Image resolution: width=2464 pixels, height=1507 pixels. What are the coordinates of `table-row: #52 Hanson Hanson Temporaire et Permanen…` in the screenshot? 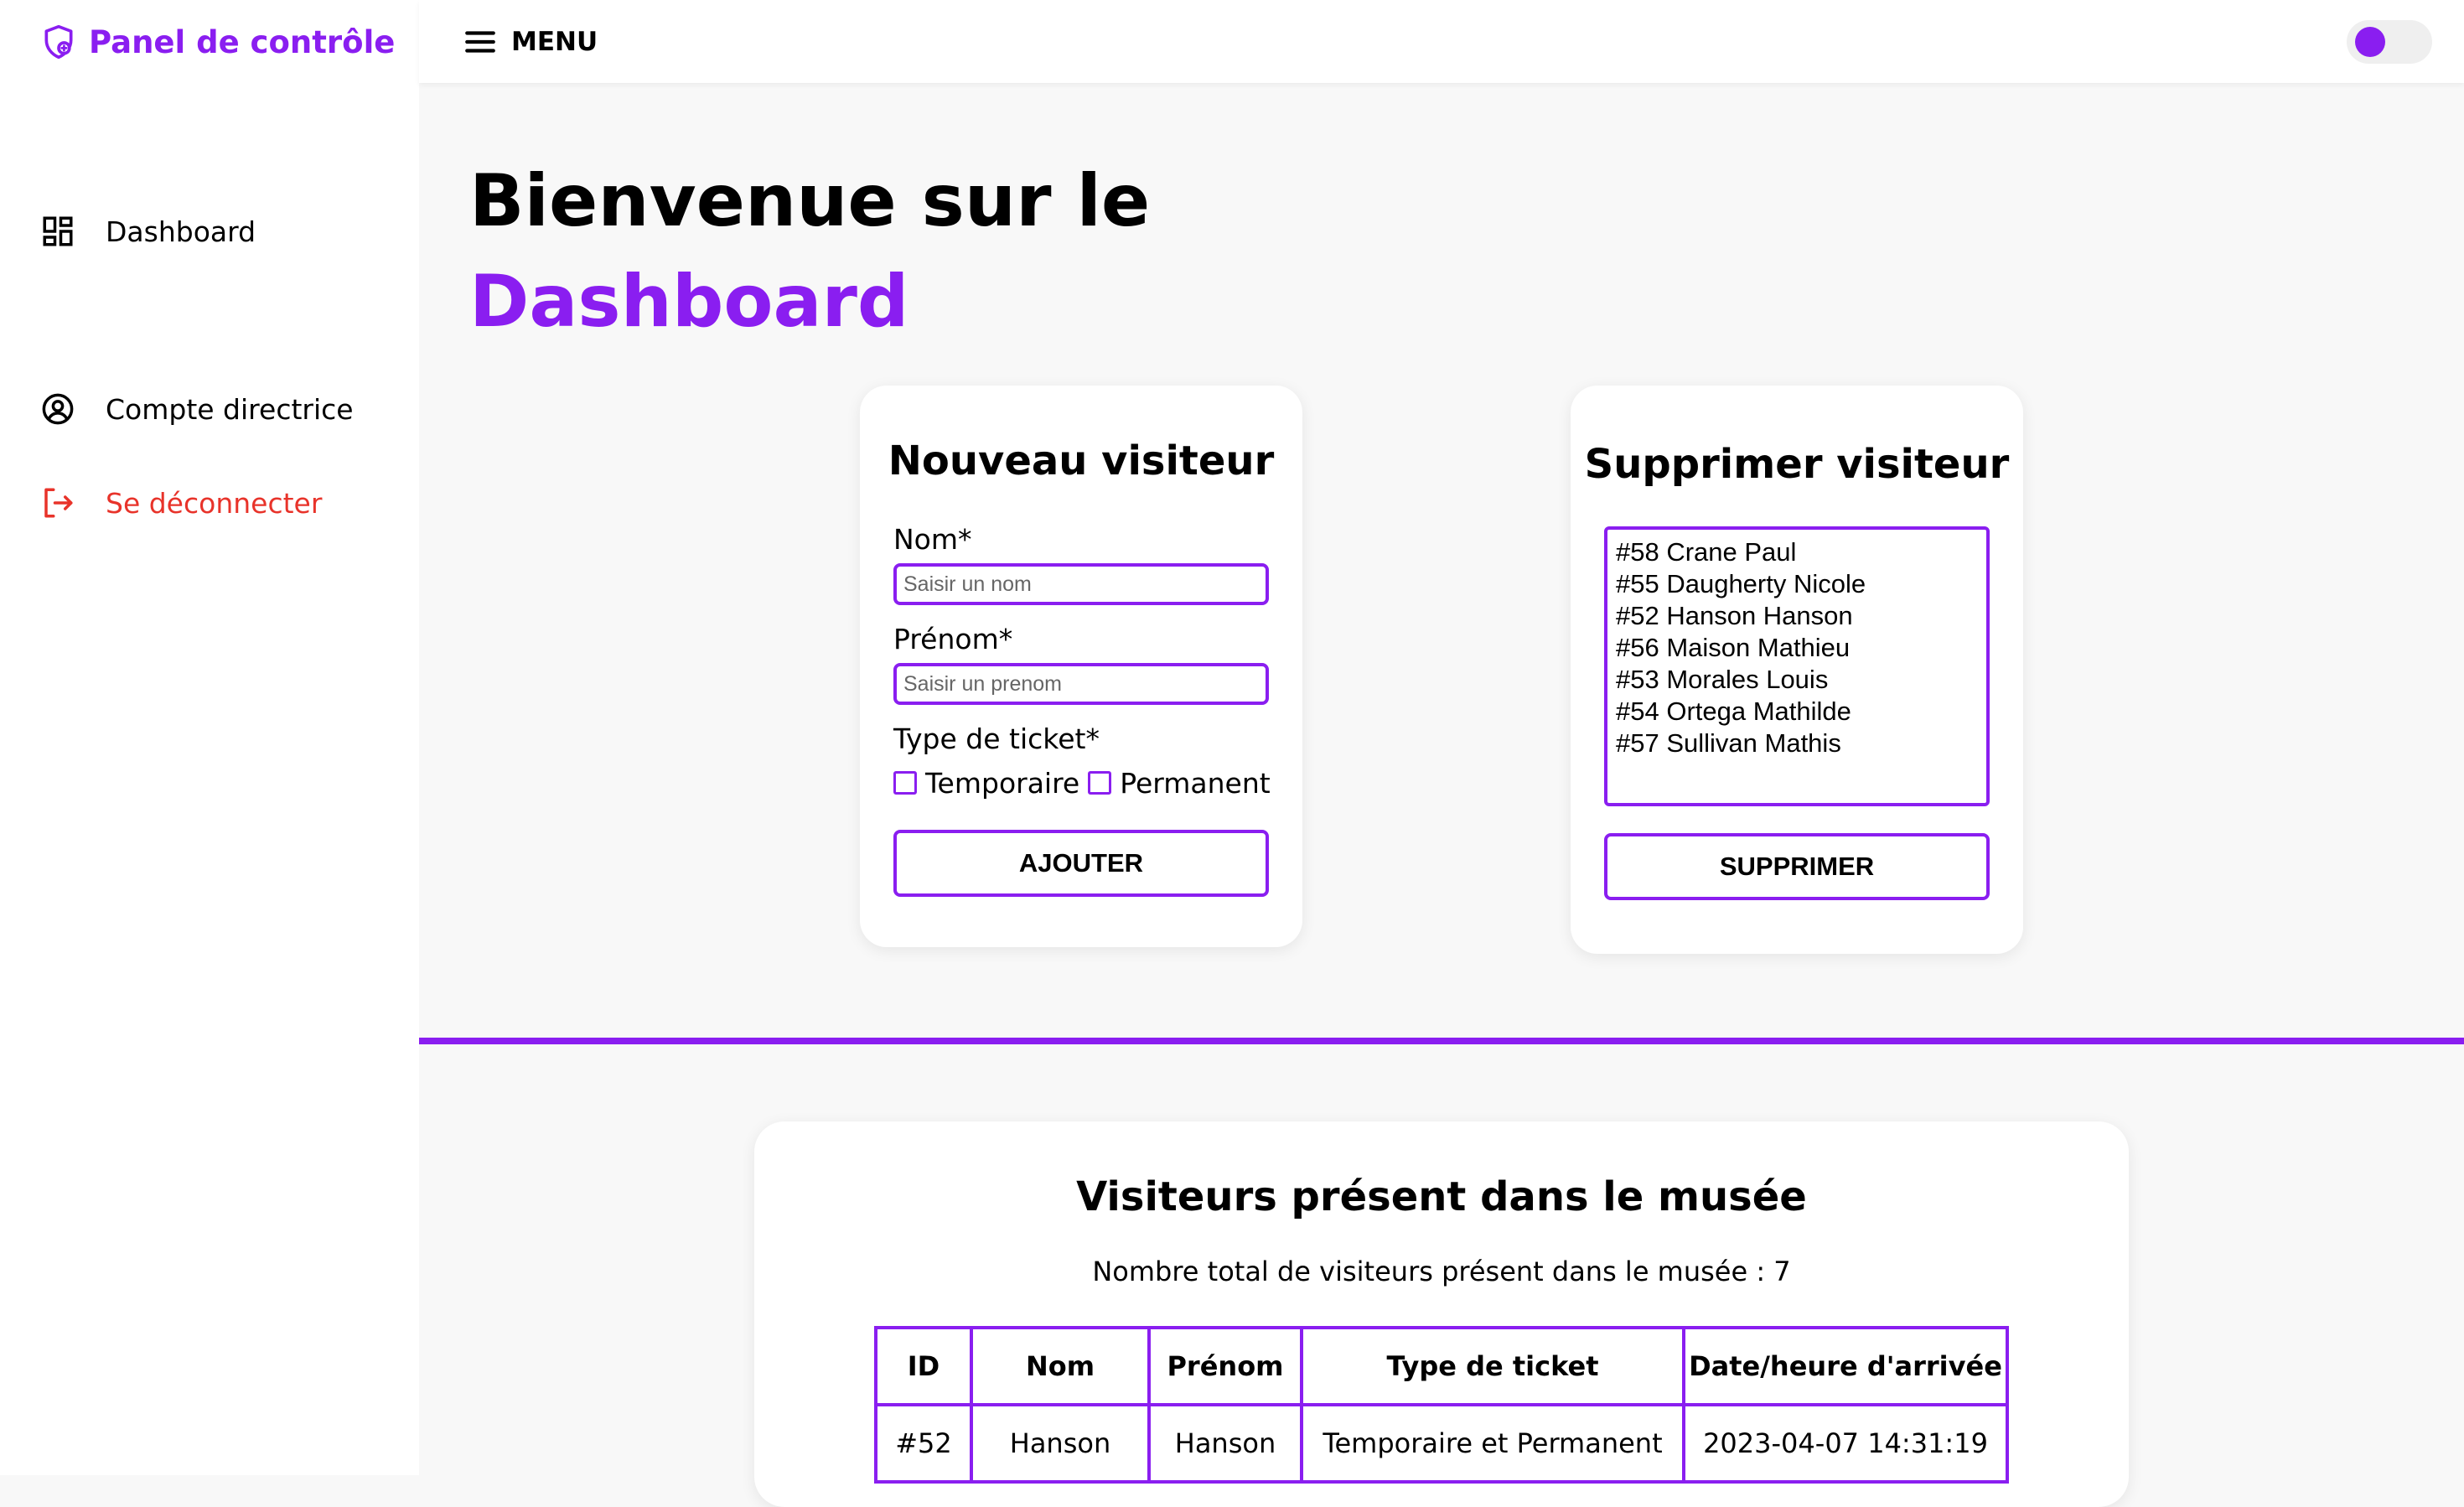 It's located at (1441, 1443).